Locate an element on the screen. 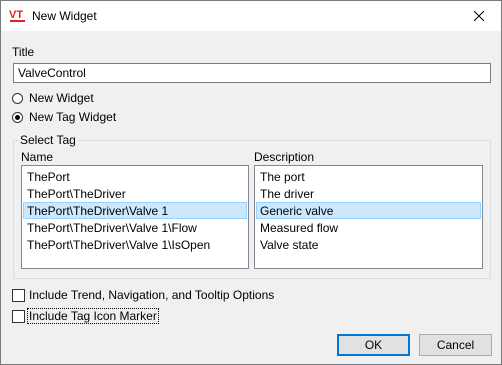 The height and width of the screenshot is (365, 502). close-button is located at coordinates (479, 16).